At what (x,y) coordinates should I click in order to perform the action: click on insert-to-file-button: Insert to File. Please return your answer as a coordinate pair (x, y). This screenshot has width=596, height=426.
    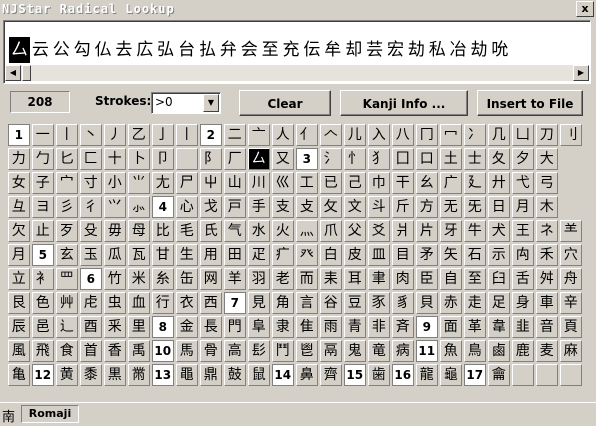
    Looking at the image, I should click on (530, 103).